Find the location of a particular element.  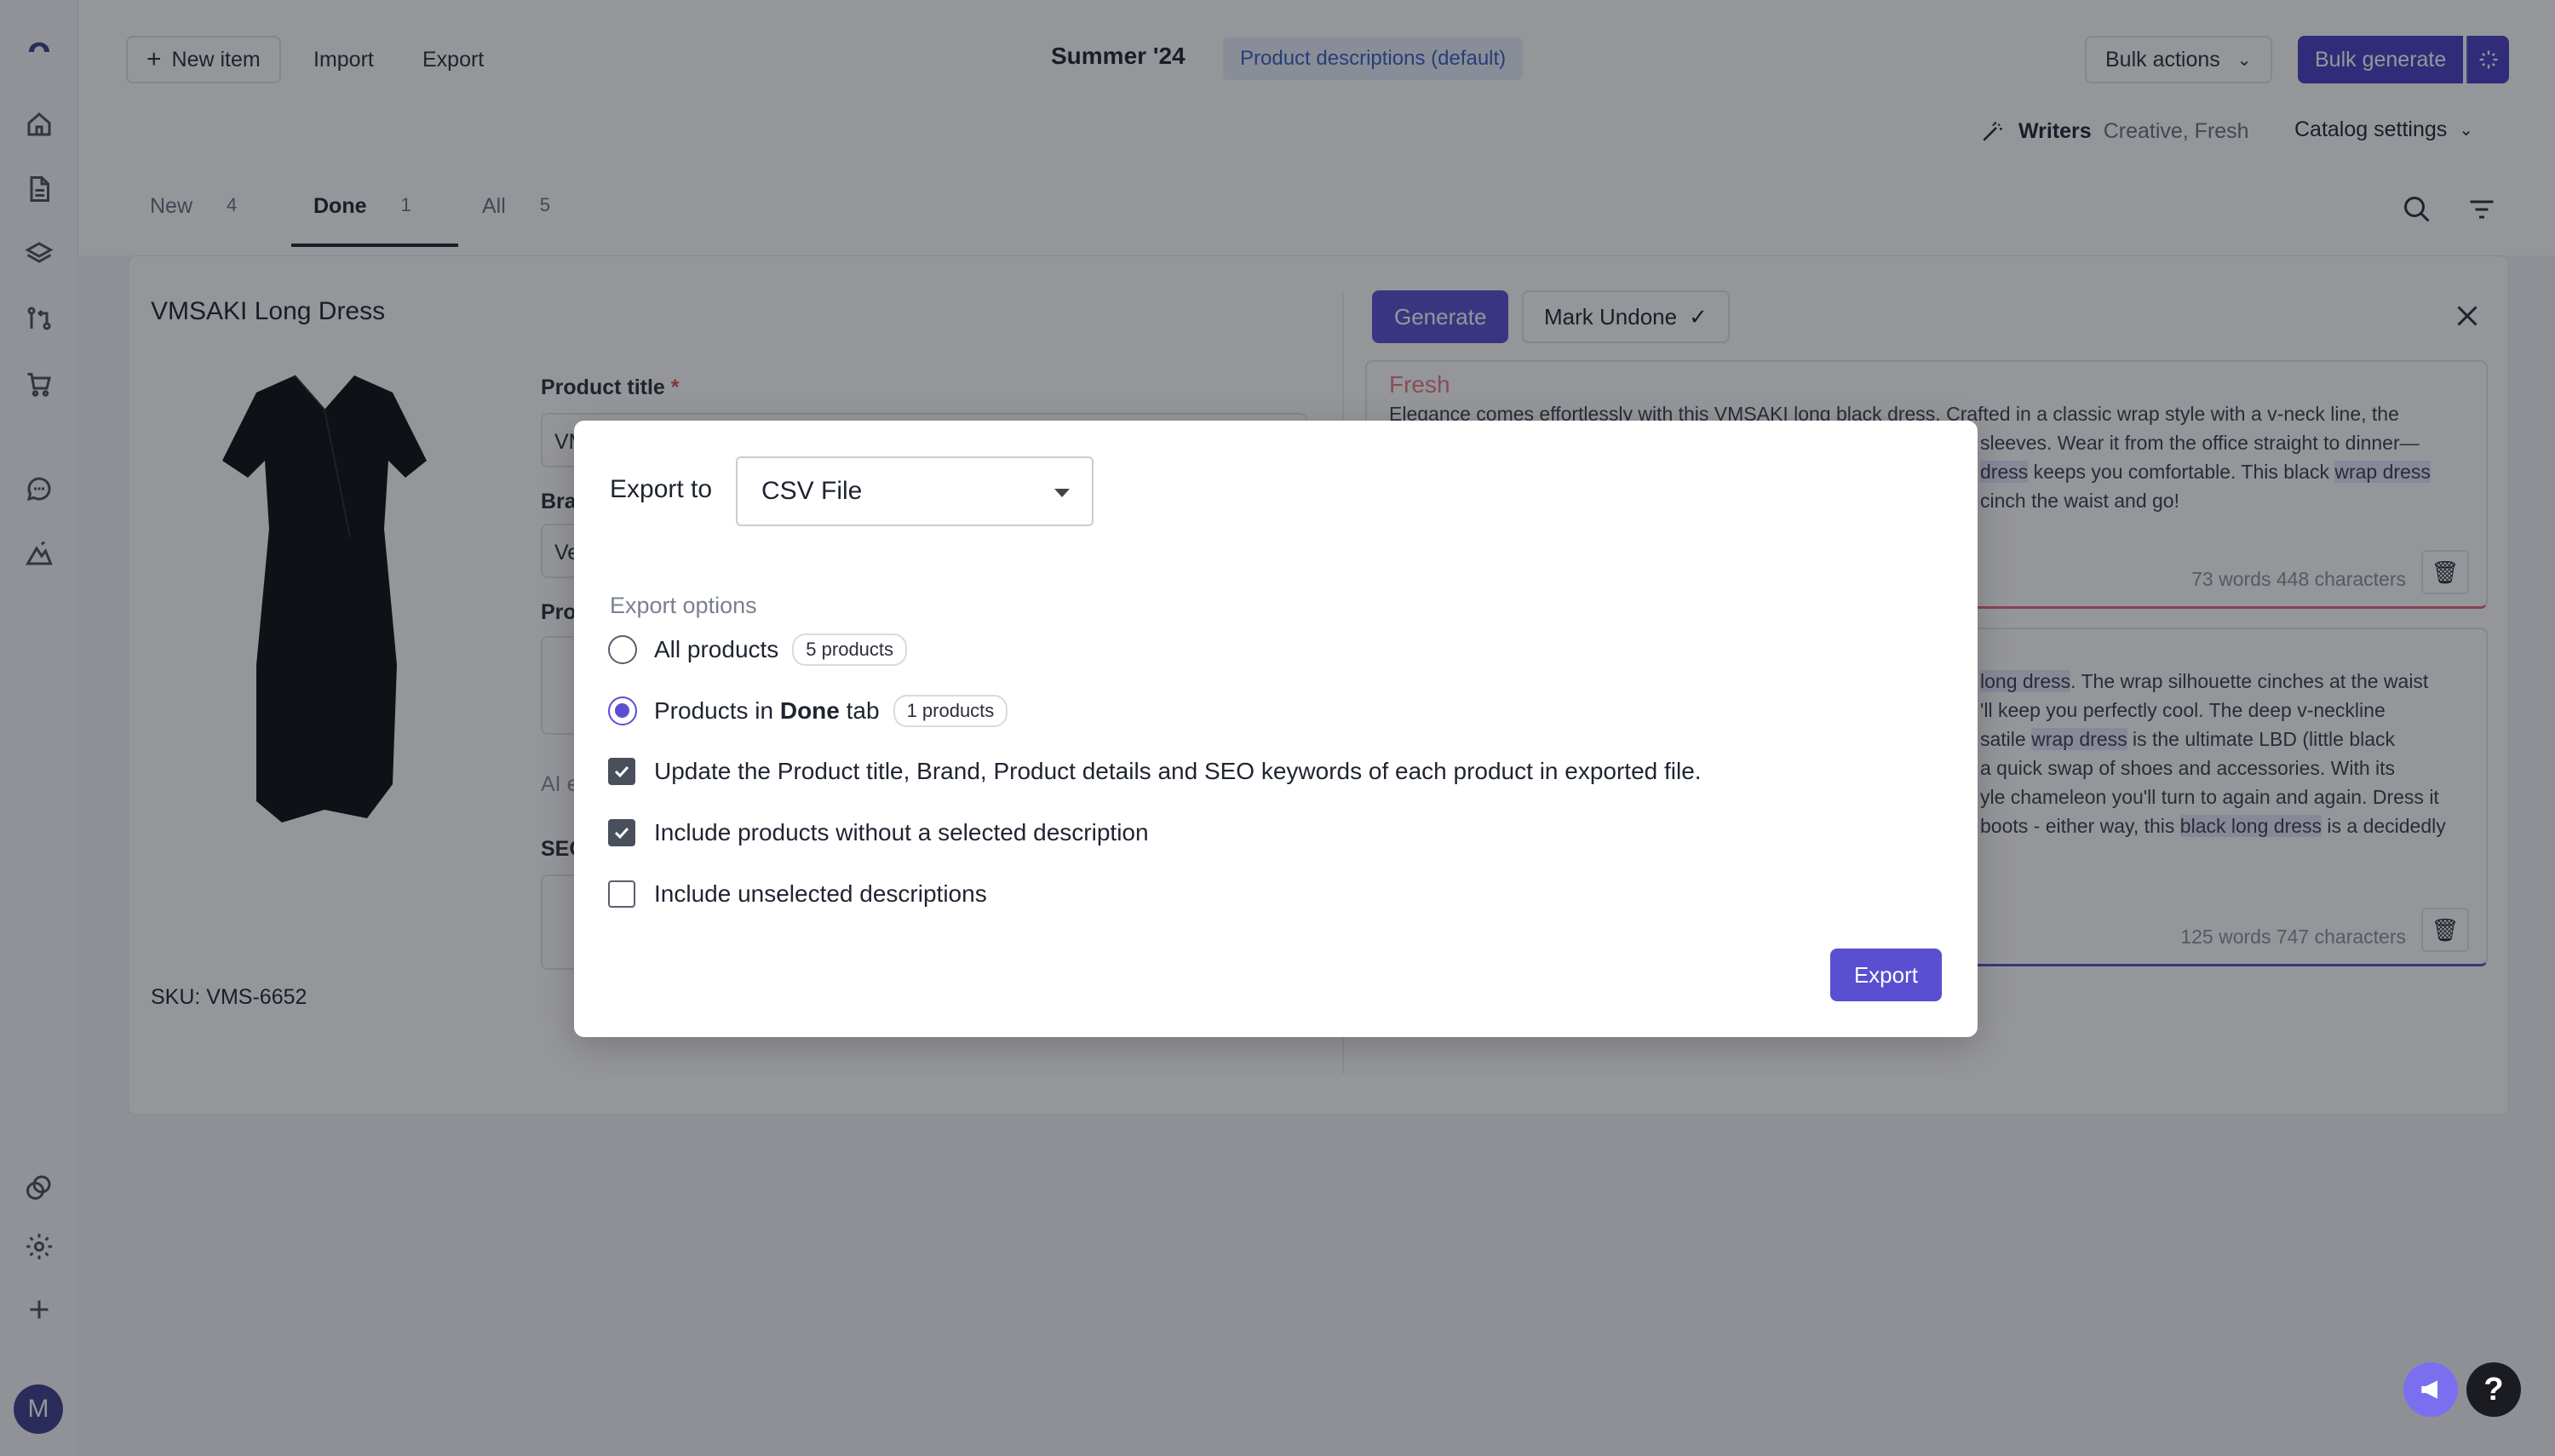

product-count-badge: 5 products is located at coordinates (850, 649).